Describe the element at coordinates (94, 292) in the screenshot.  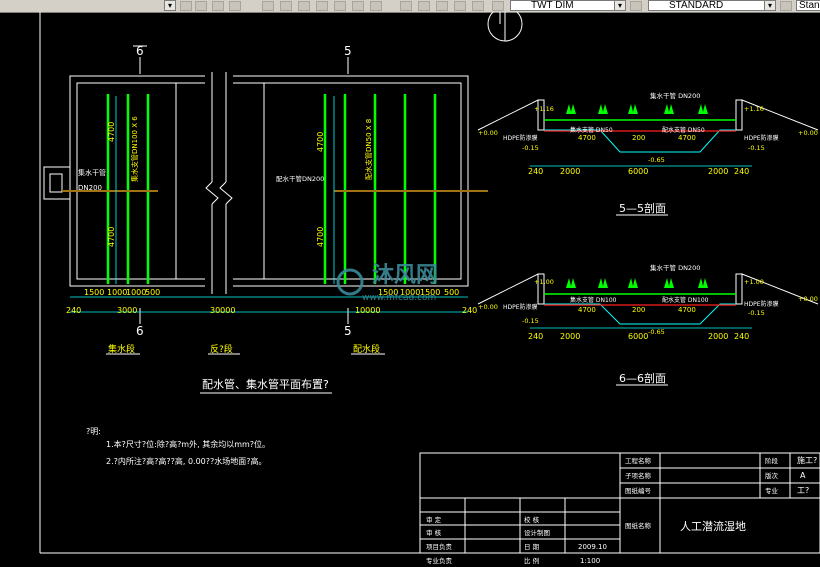
I see `dim-r1-0: 1500` at that location.